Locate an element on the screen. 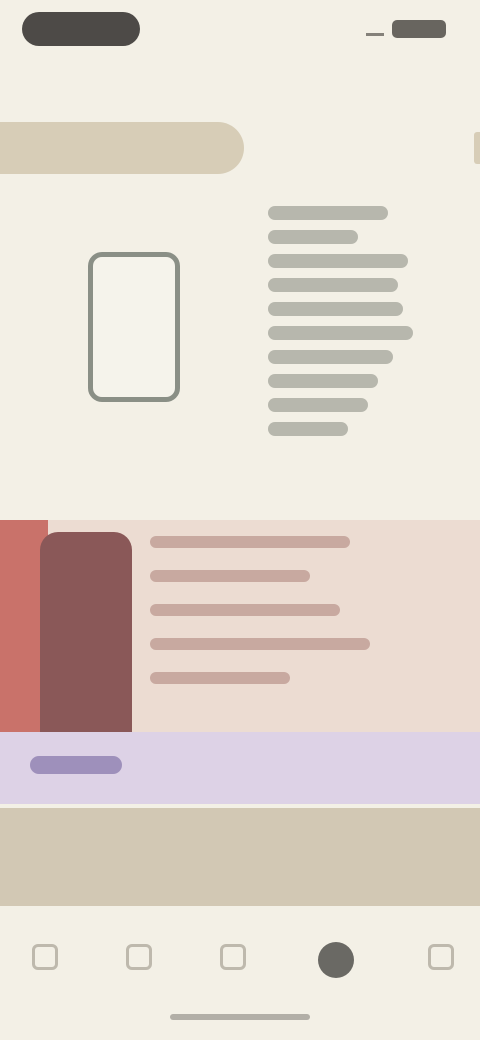  preview-text-block is located at coordinates (343, 336).